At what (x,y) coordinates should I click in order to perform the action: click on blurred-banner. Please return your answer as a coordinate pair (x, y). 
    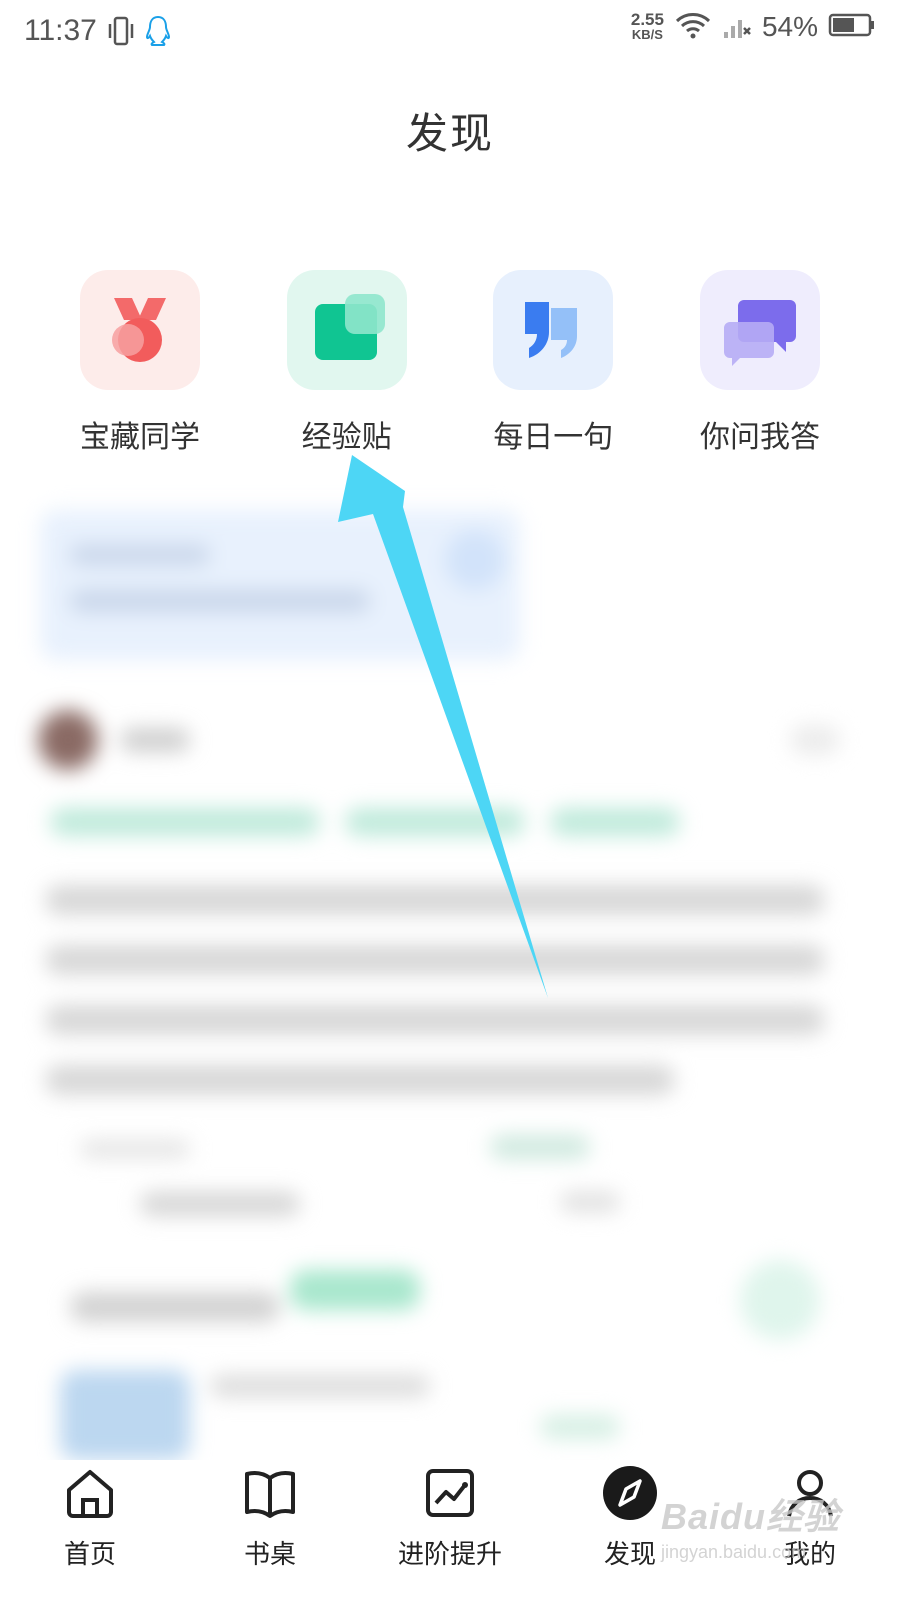
    Looking at the image, I should click on (280, 585).